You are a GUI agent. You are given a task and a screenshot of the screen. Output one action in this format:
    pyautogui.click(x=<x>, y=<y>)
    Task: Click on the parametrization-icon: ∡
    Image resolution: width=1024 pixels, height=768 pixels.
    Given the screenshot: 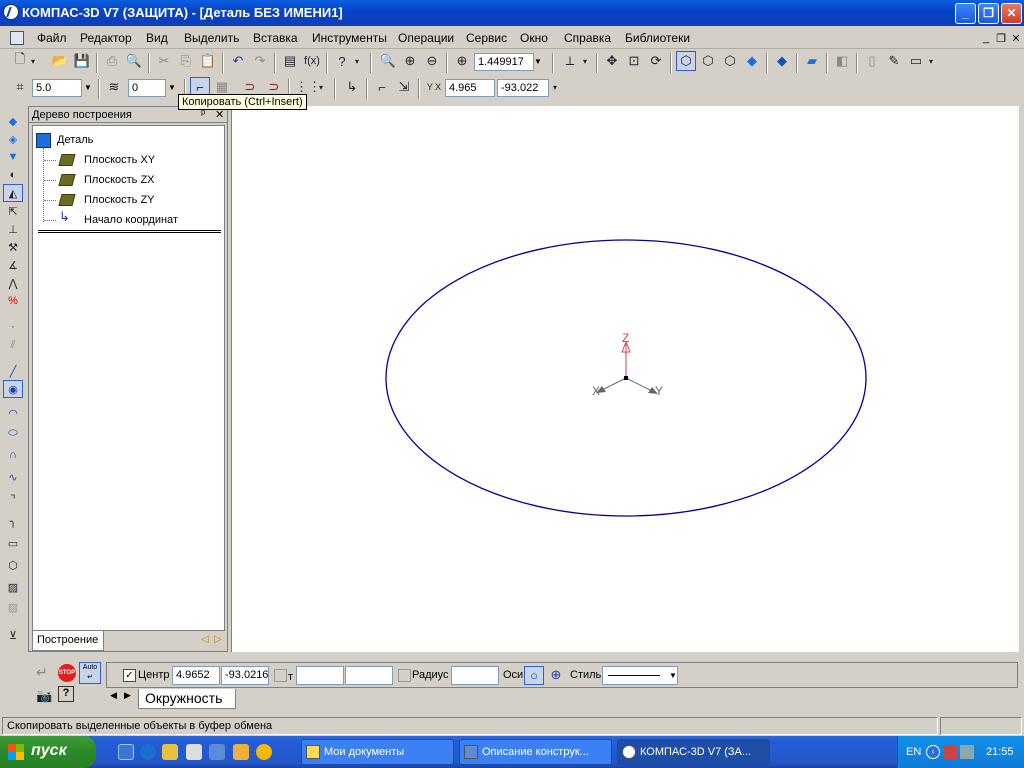 What is the action you would take?
    pyautogui.click(x=13, y=265)
    